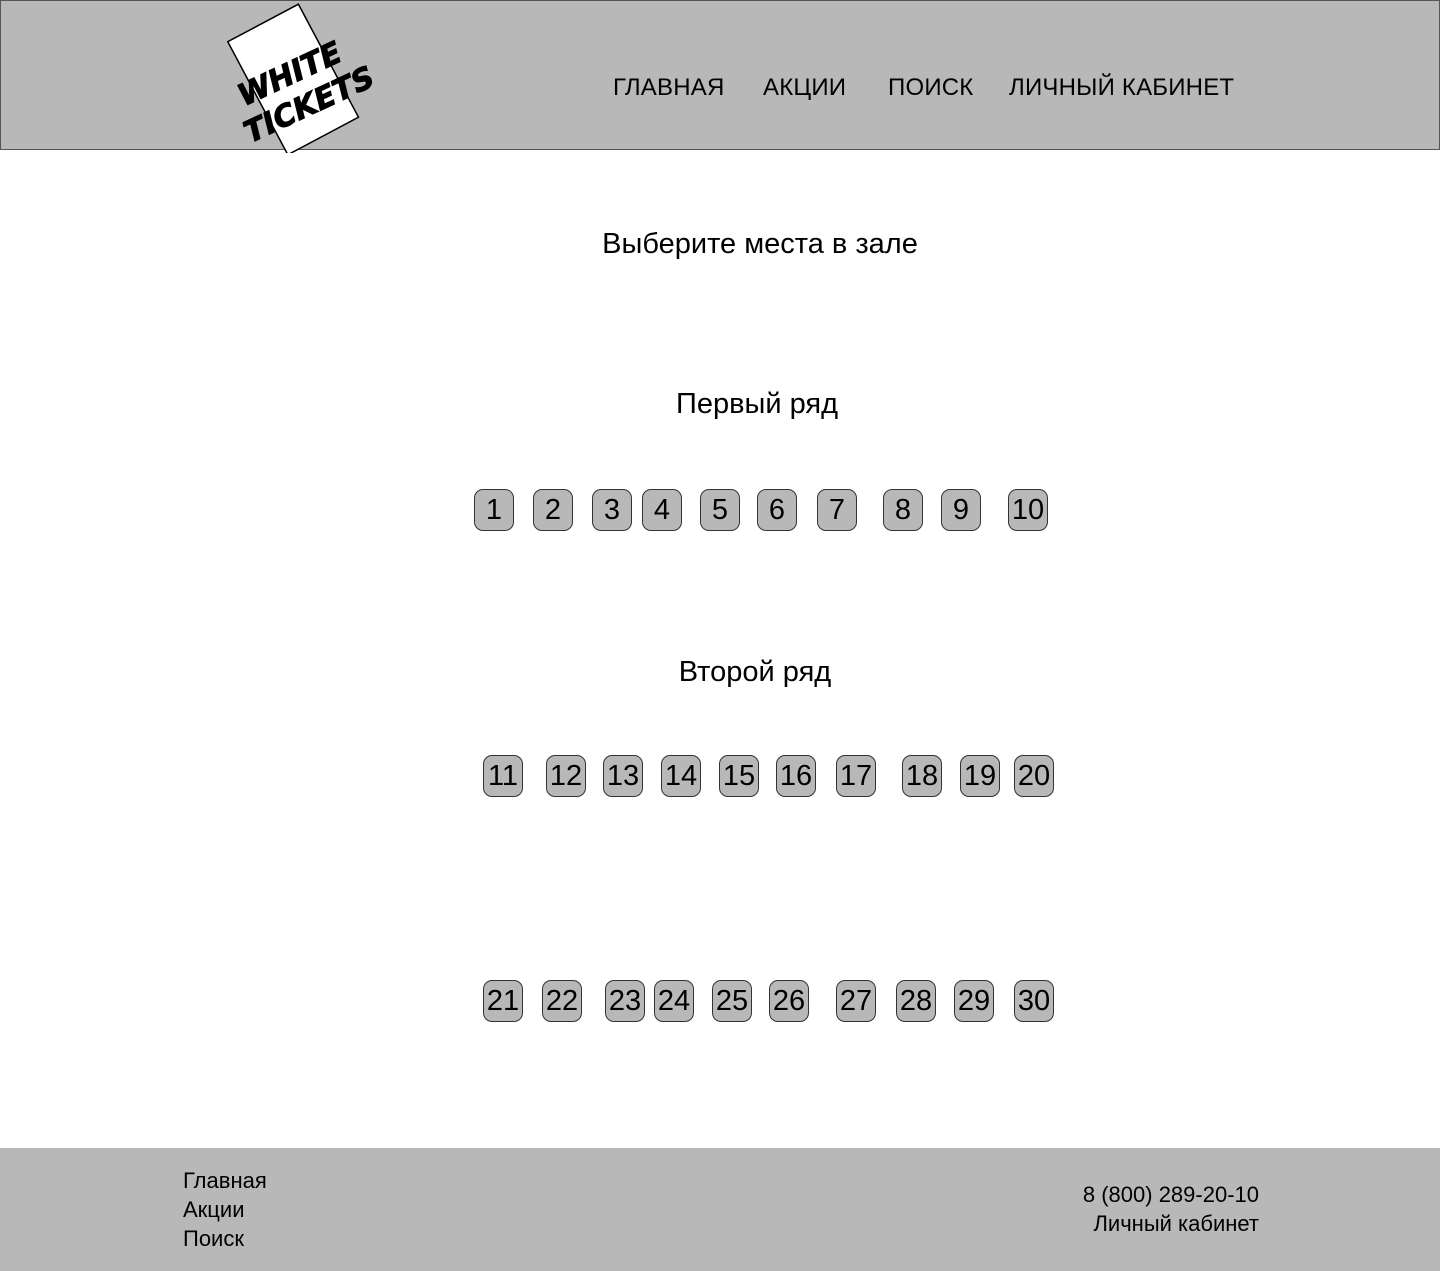 This screenshot has height=1271, width=1440. Describe the element at coordinates (566, 776) in the screenshot. I see `seat: 12` at that location.